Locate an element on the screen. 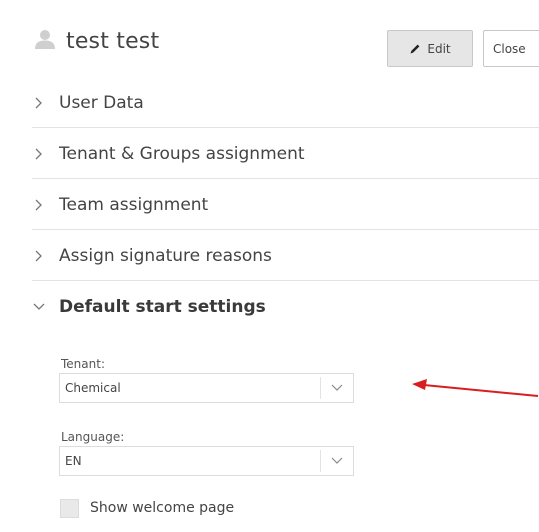 This screenshot has width=539, height=532. tenant-select: Chemical is located at coordinates (206, 388).